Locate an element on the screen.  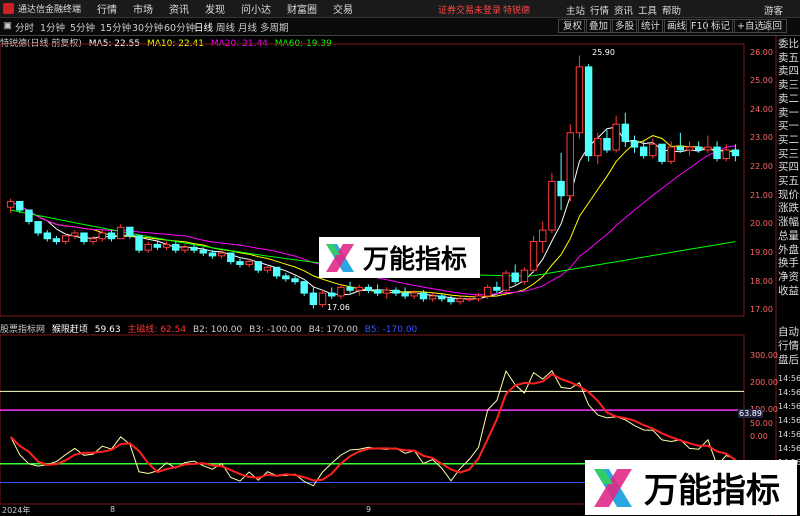
low-annotation: 17.06 is located at coordinates (338, 307).